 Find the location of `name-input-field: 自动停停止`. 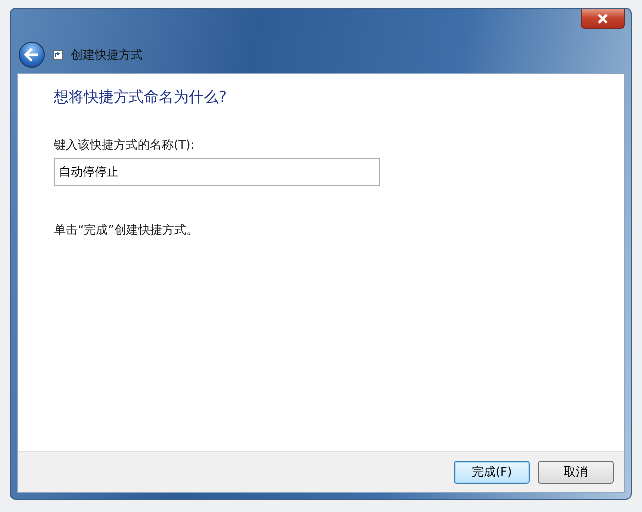

name-input-field: 自动停停止 is located at coordinates (217, 172).